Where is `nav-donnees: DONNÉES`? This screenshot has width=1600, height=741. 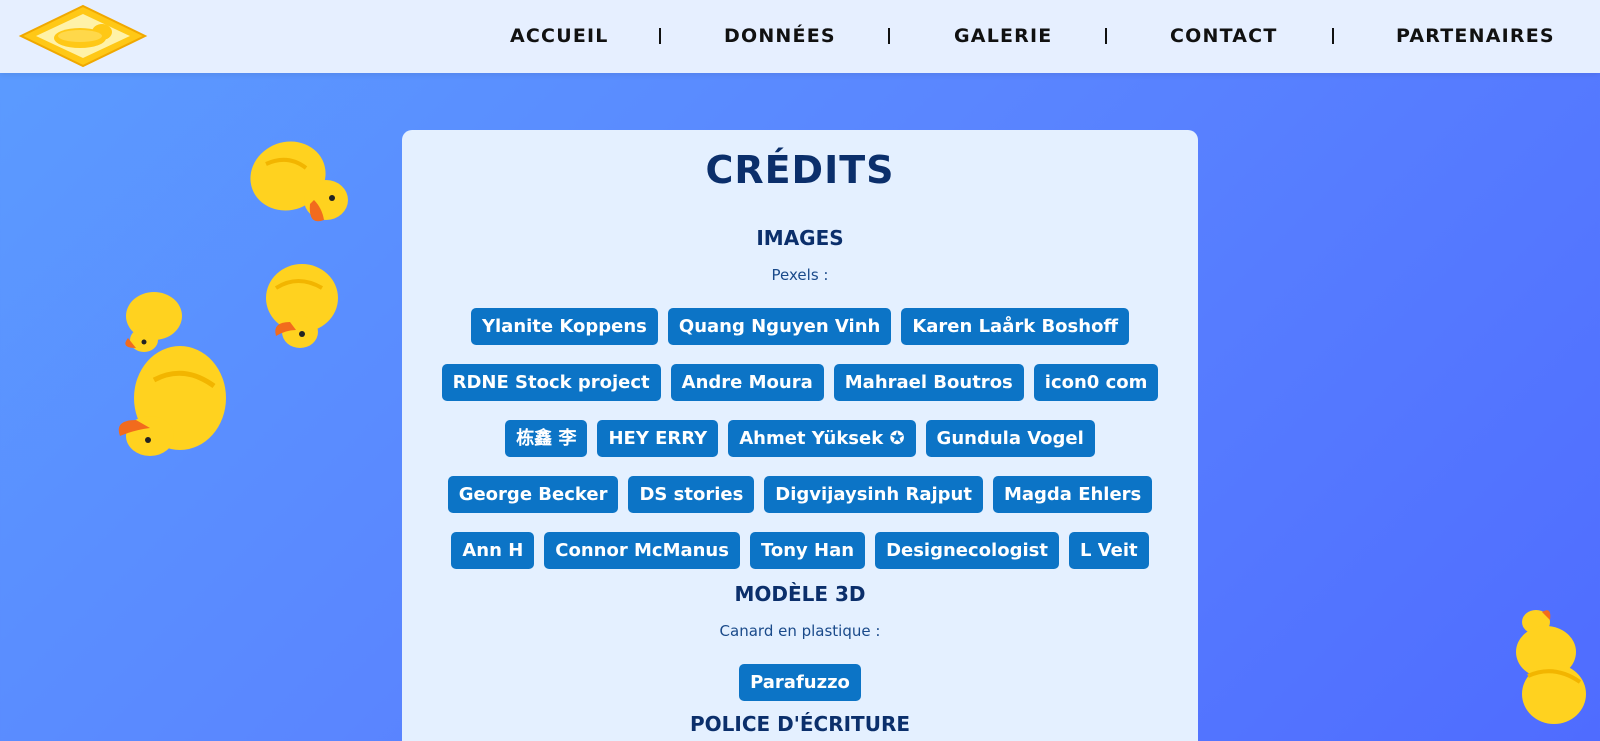
nav-donnees: DONNÉES is located at coordinates (780, 36).